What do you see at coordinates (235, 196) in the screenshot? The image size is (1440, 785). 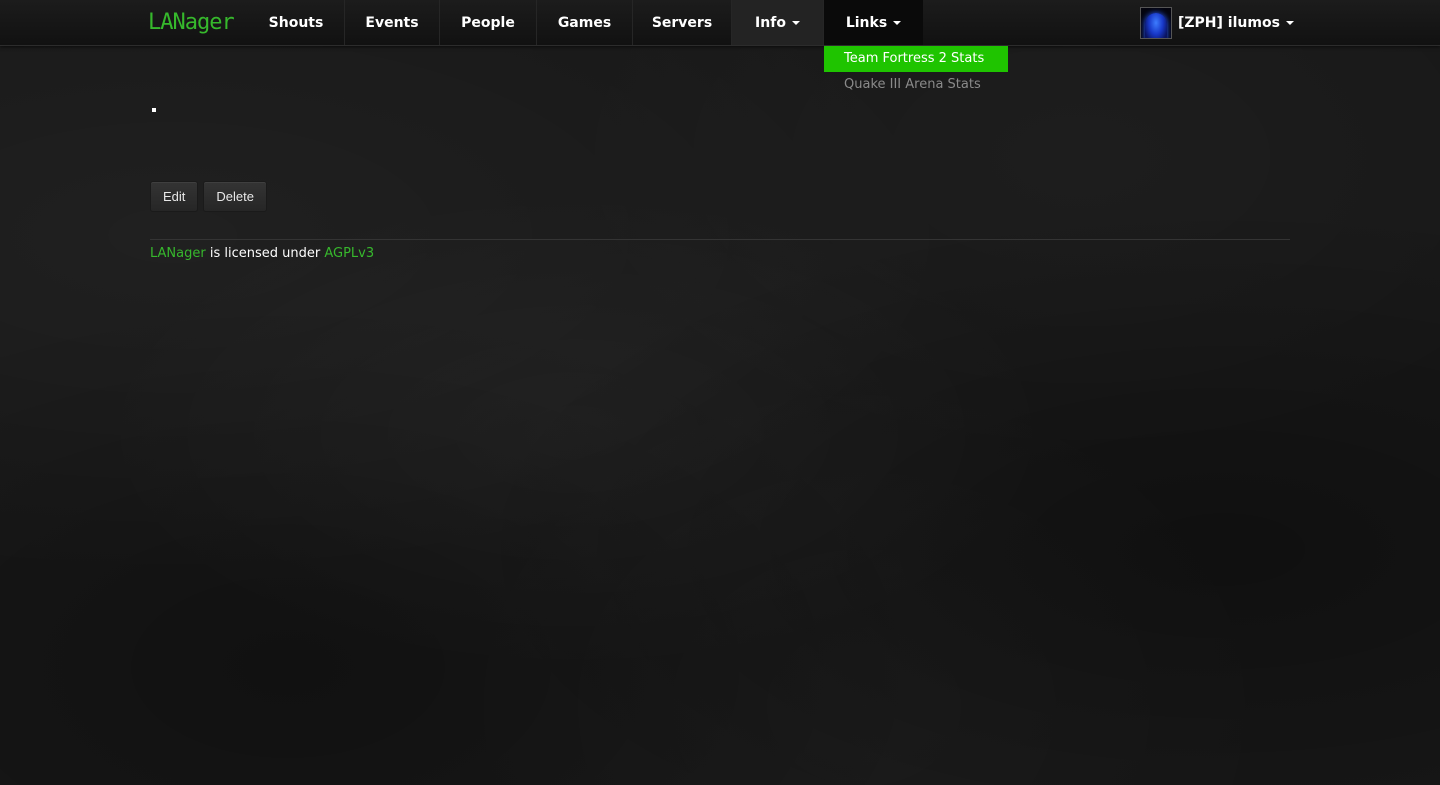 I see `delete-button: Delete` at bounding box center [235, 196].